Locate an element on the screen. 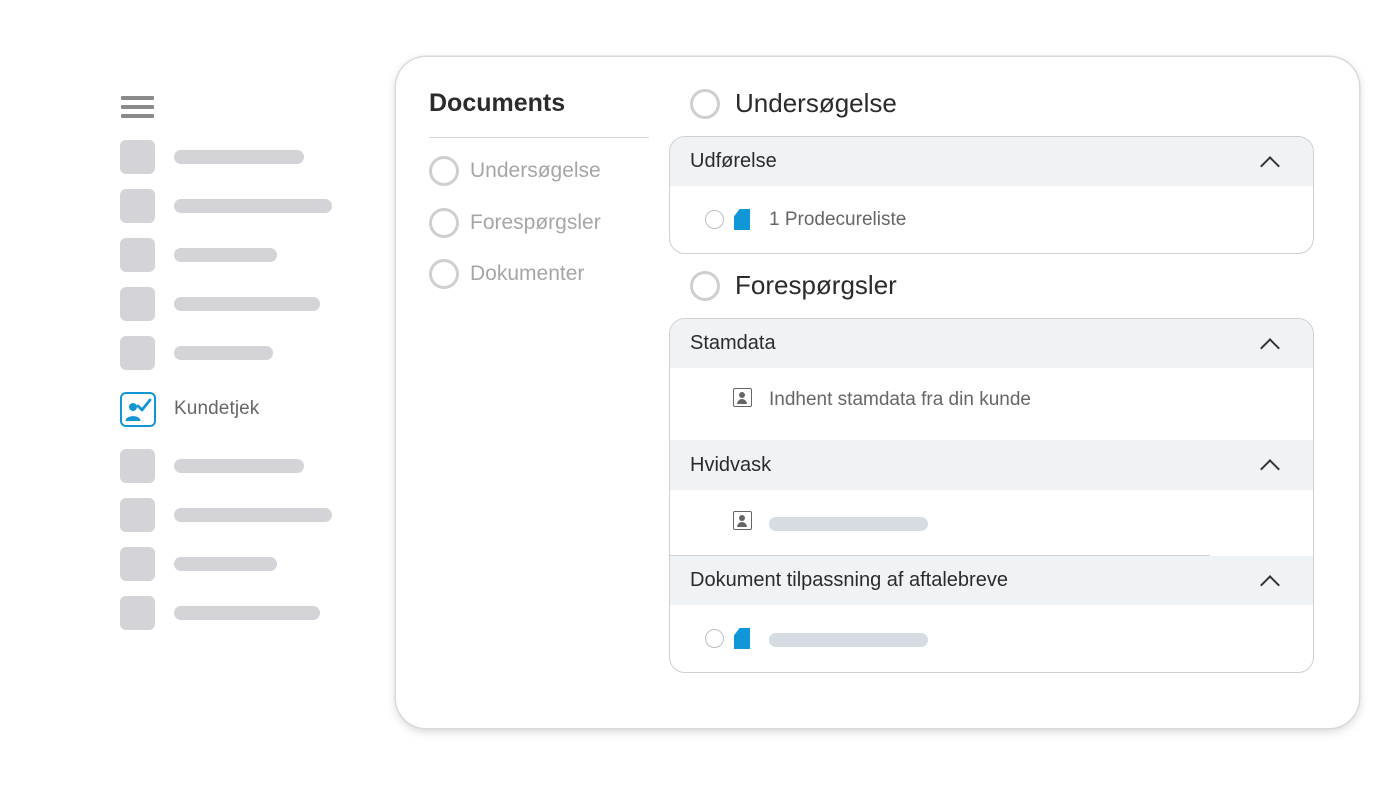  documents-title: Documents is located at coordinates (497, 103).